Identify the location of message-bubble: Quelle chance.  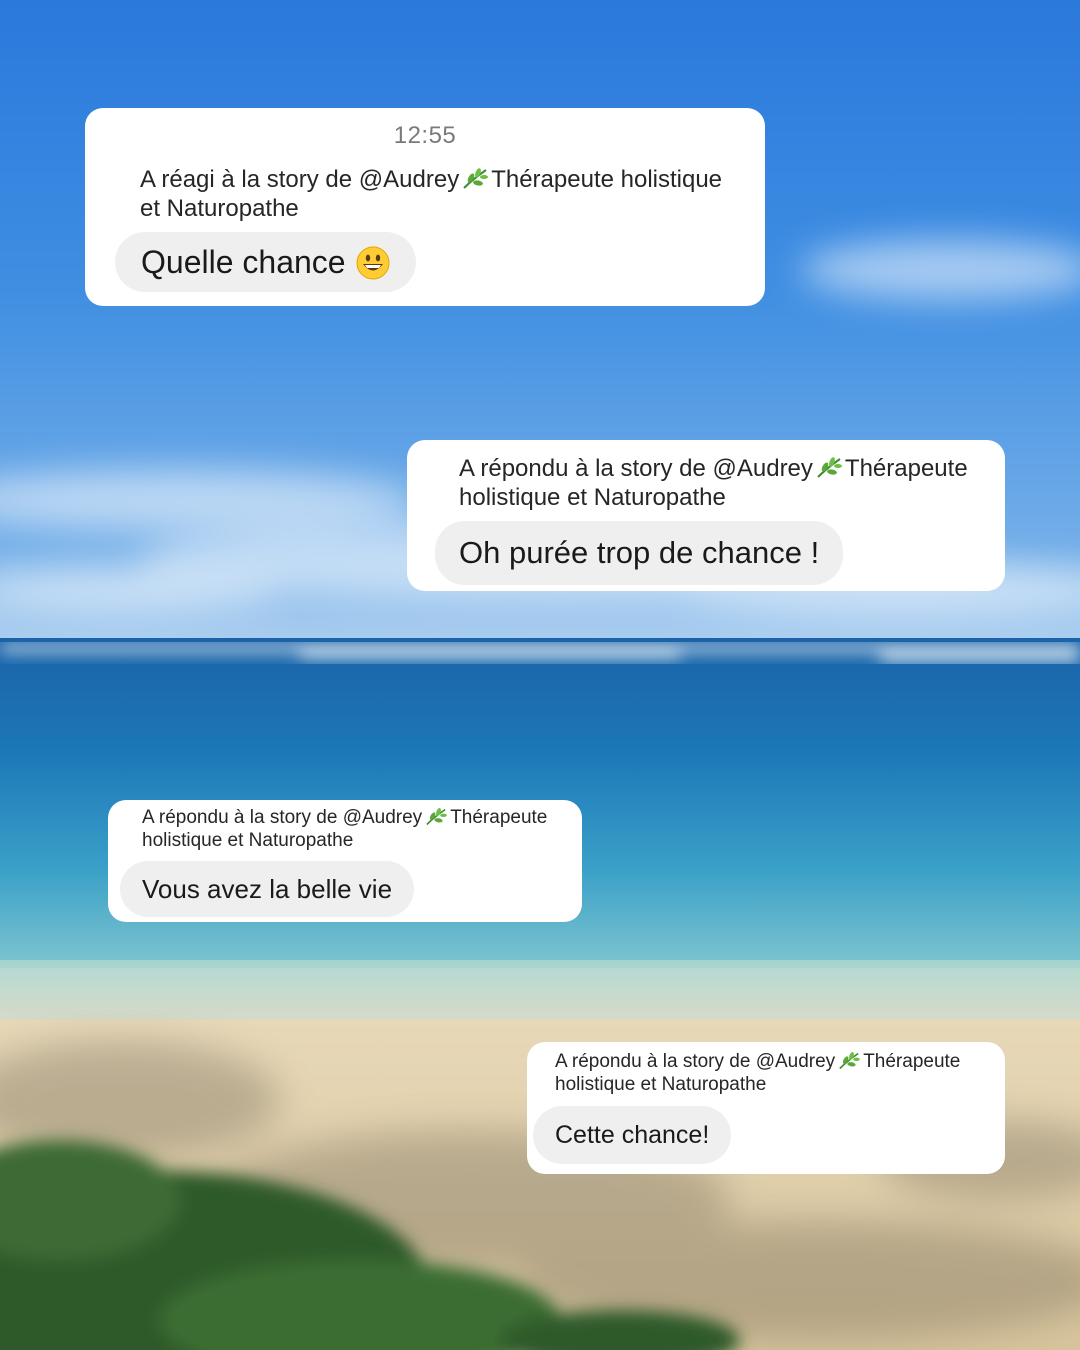
(265, 262).